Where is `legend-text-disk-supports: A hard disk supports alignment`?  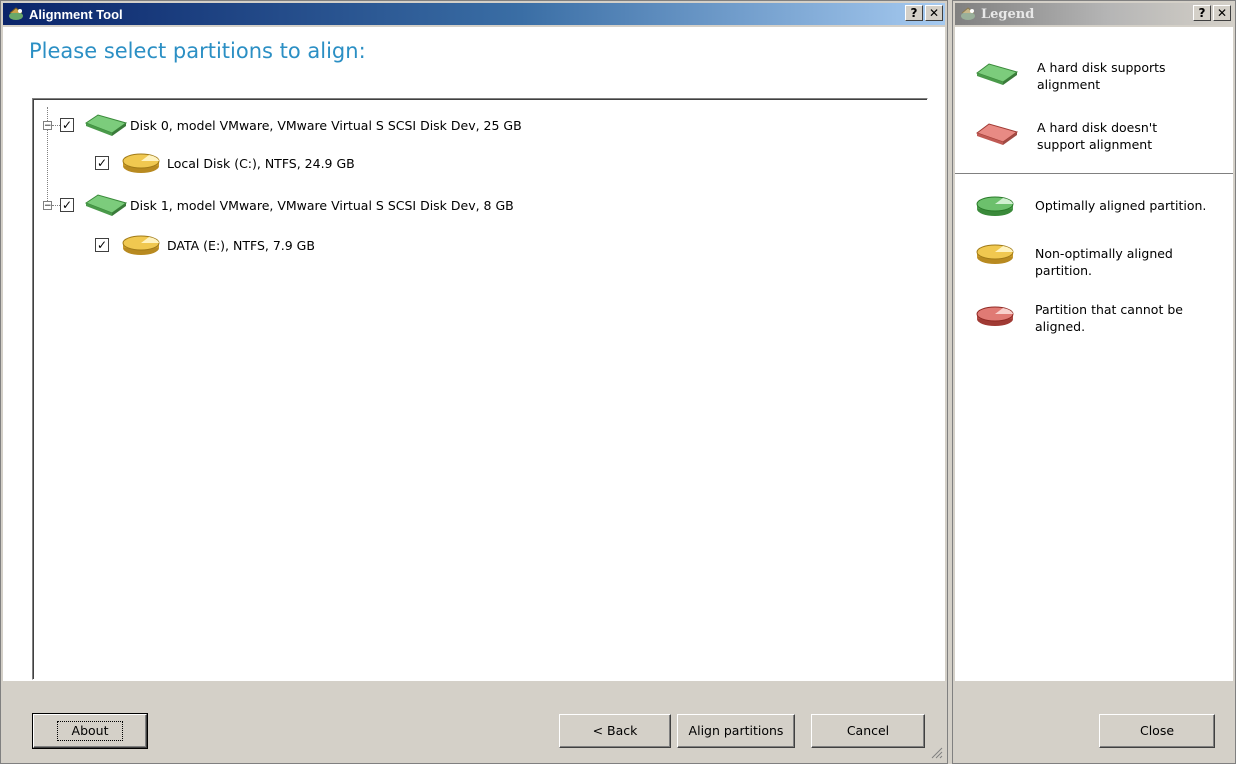
legend-text-disk-supports: A hard disk supports alignment is located at coordinates (1101, 76).